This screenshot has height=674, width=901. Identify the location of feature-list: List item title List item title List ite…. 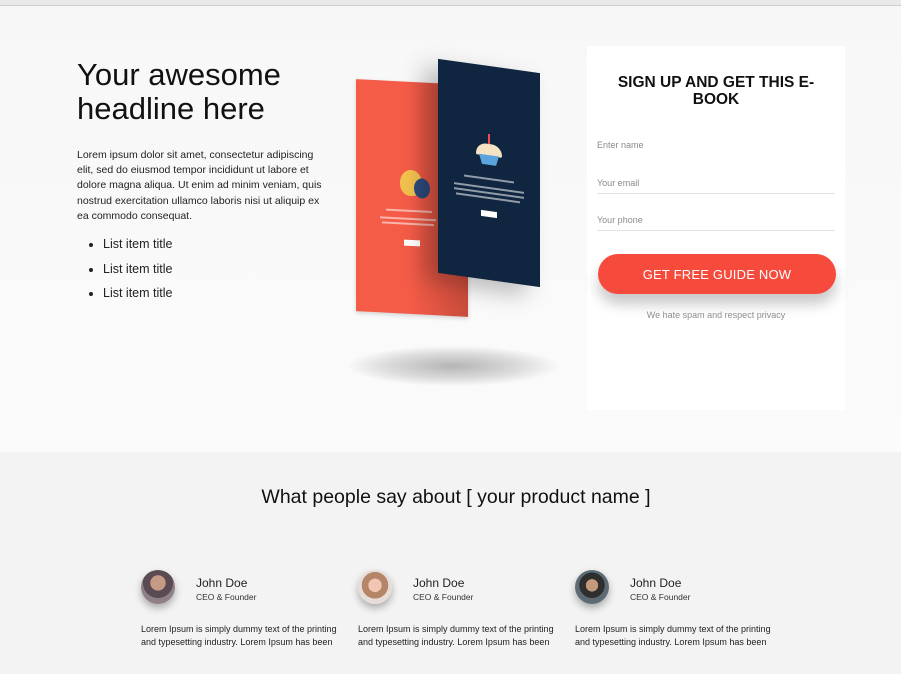
(137, 269).